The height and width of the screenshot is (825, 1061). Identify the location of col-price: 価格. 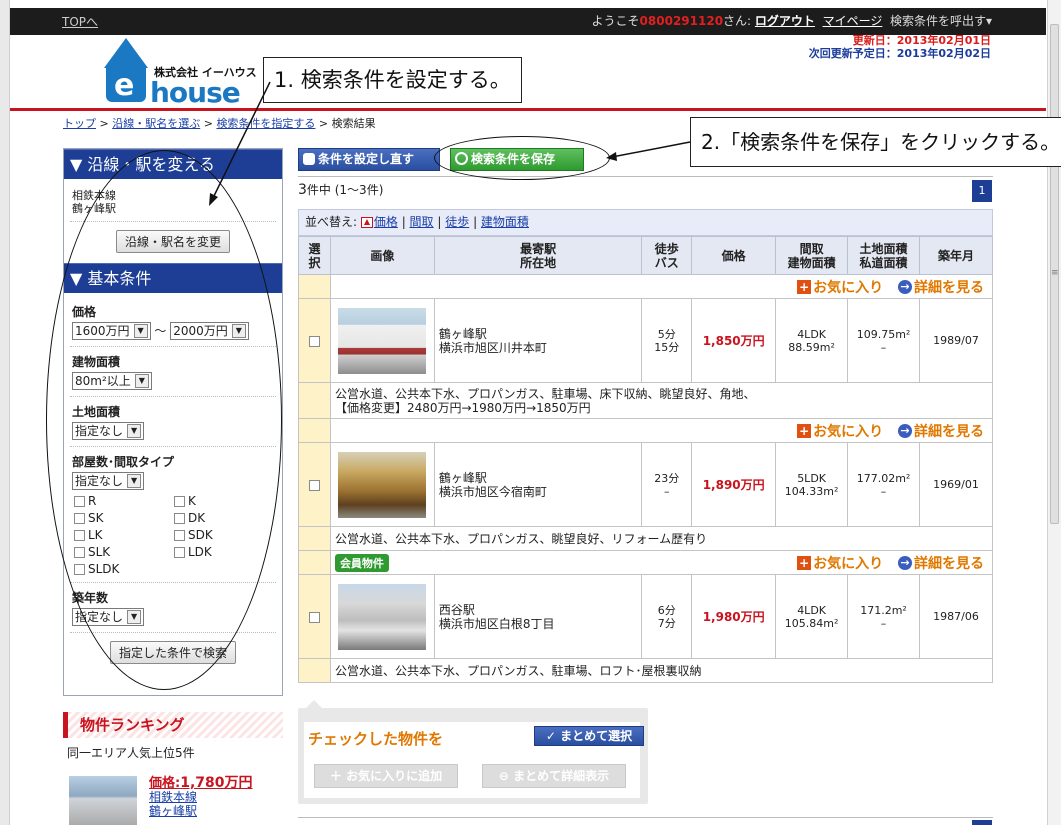
(734, 255).